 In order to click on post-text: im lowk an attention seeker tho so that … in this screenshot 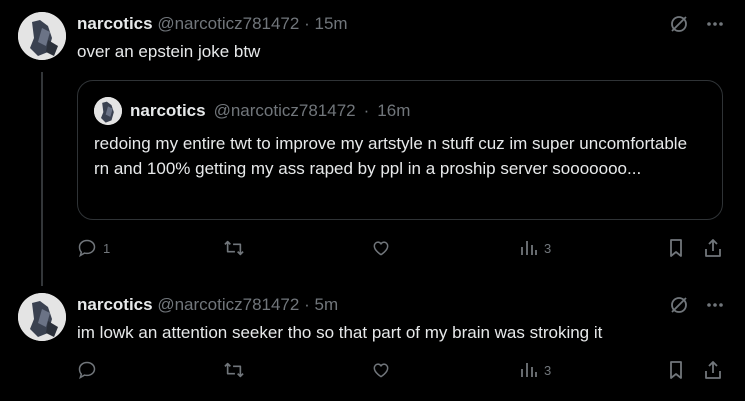, I will do `click(340, 332)`.